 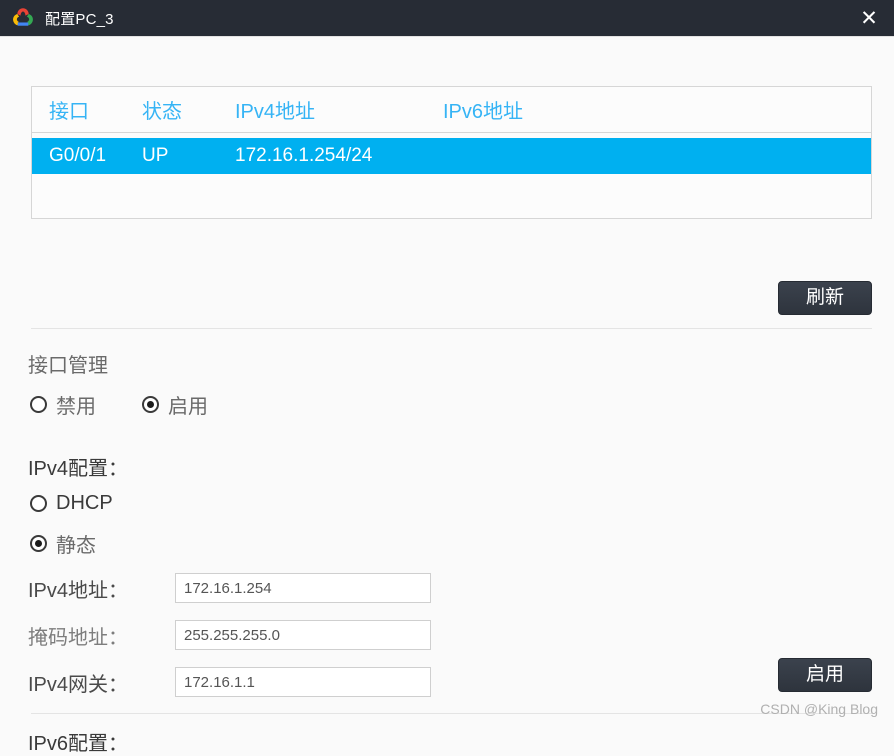 I want to click on column-header-ipv6: IPv6地址, so click(x=483, y=112).